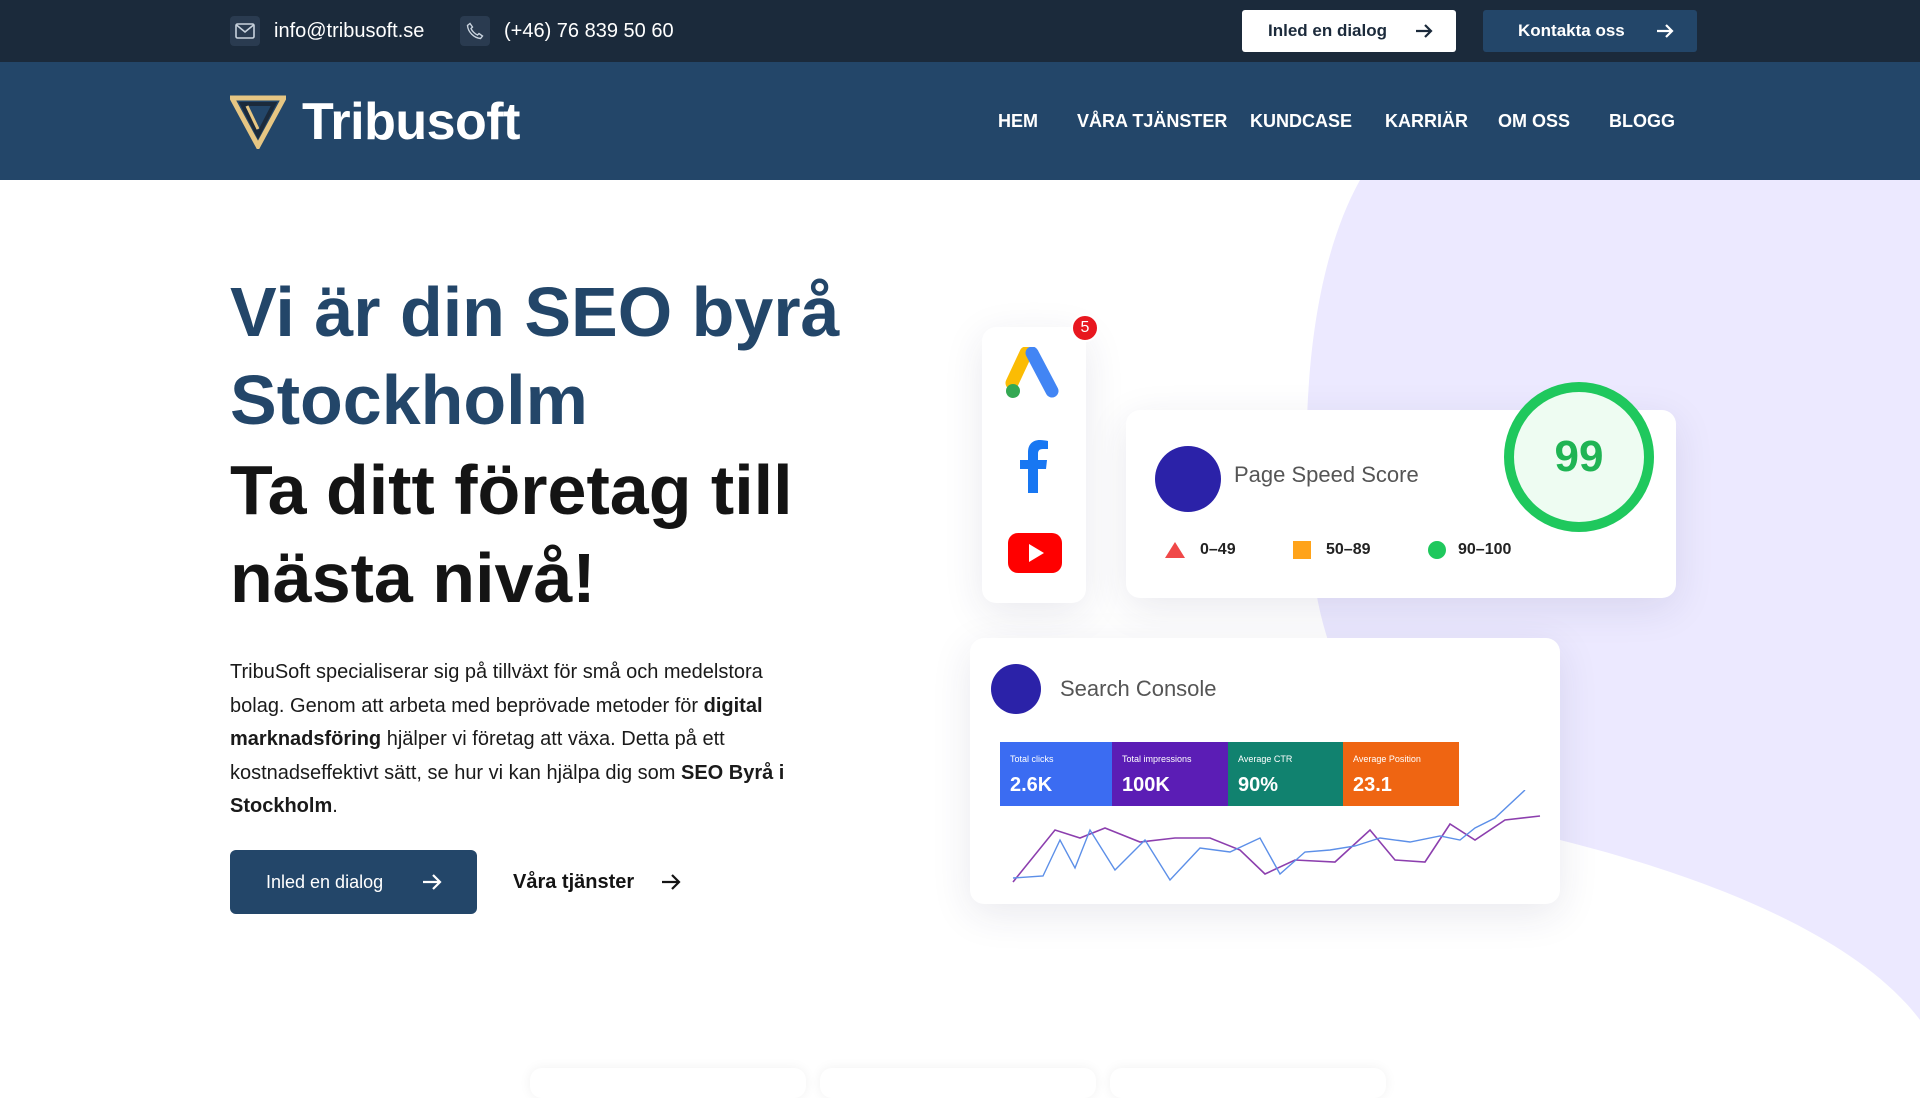 This screenshot has height=1098, width=1920. I want to click on nav-item-hem: HEM, so click(1018, 121).